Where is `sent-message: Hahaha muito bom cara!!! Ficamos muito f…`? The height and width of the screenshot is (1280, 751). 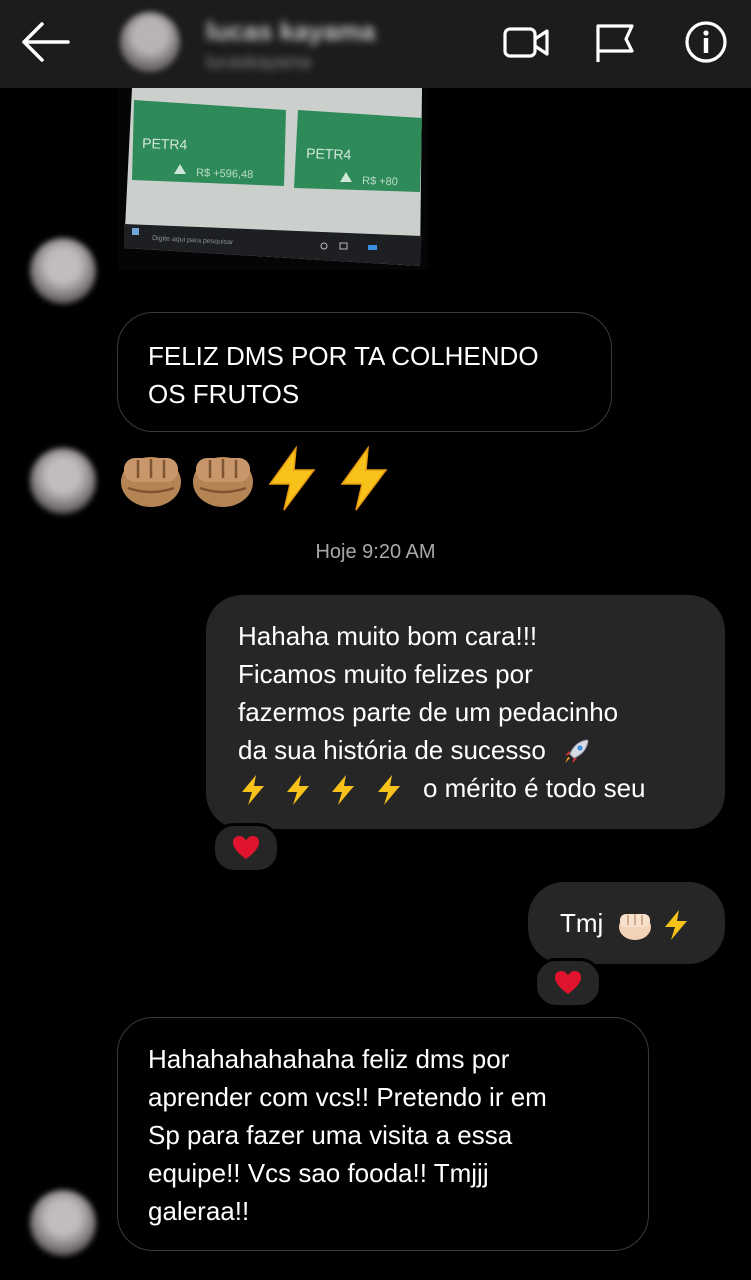
sent-message: Hahaha muito bom cara!!! Ficamos muito f… is located at coordinates (465, 712).